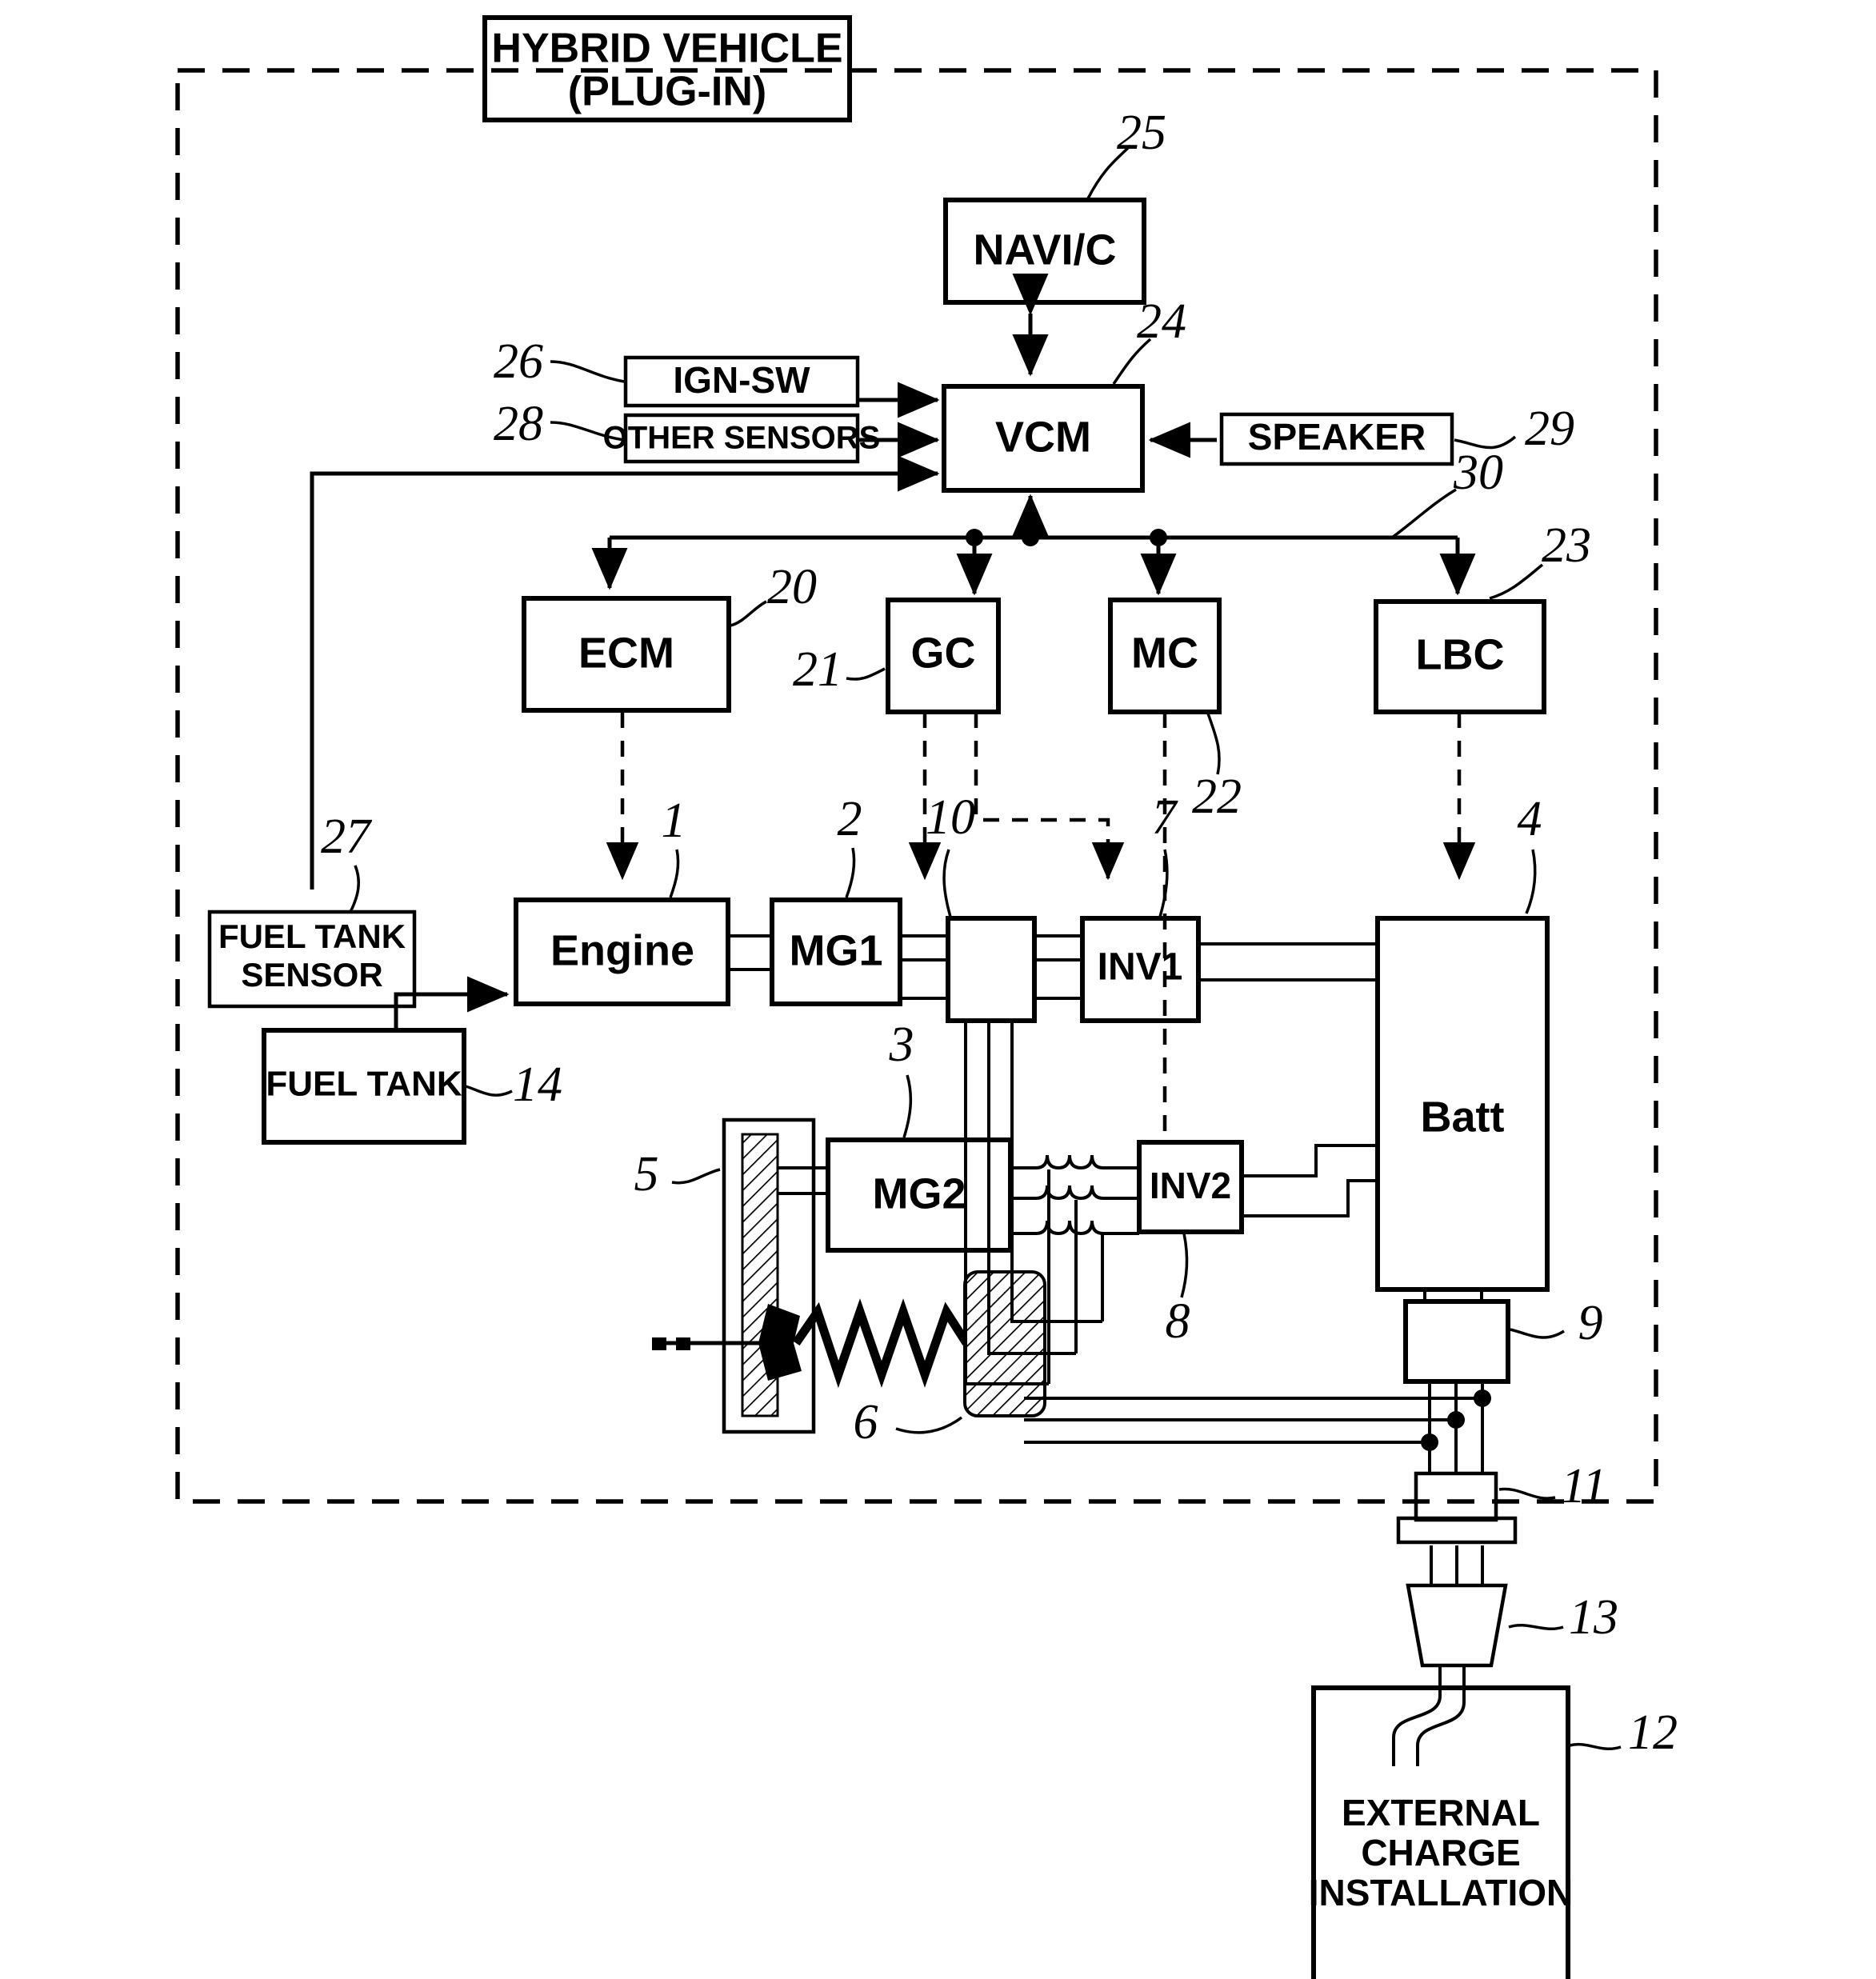 The height and width of the screenshot is (1979, 1876). Describe the element at coordinates (1140, 967) in the screenshot. I see `inv1-label: INV1` at that location.